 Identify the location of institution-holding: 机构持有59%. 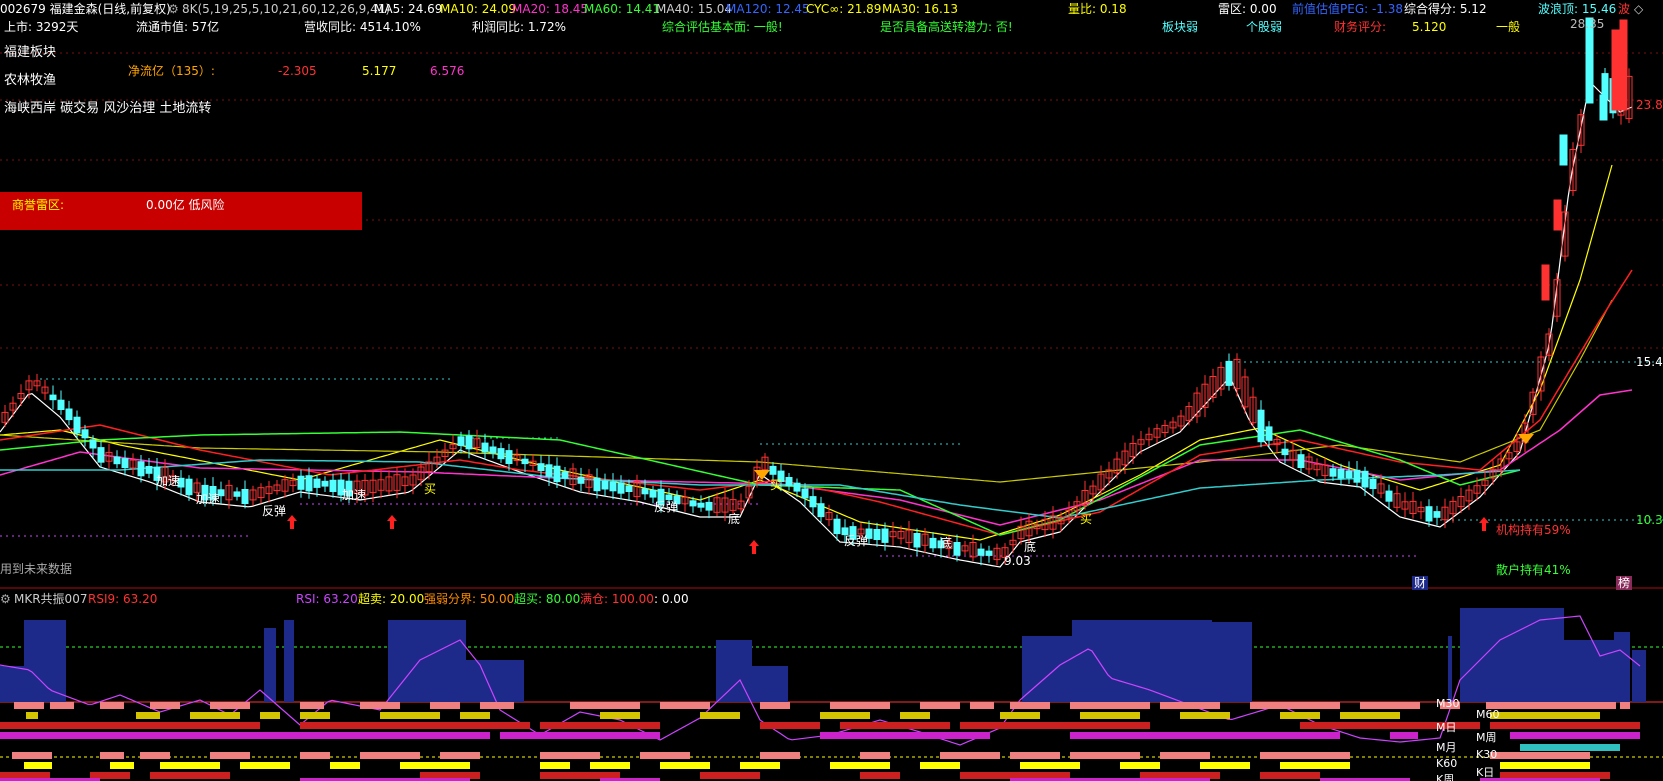
(1533, 530).